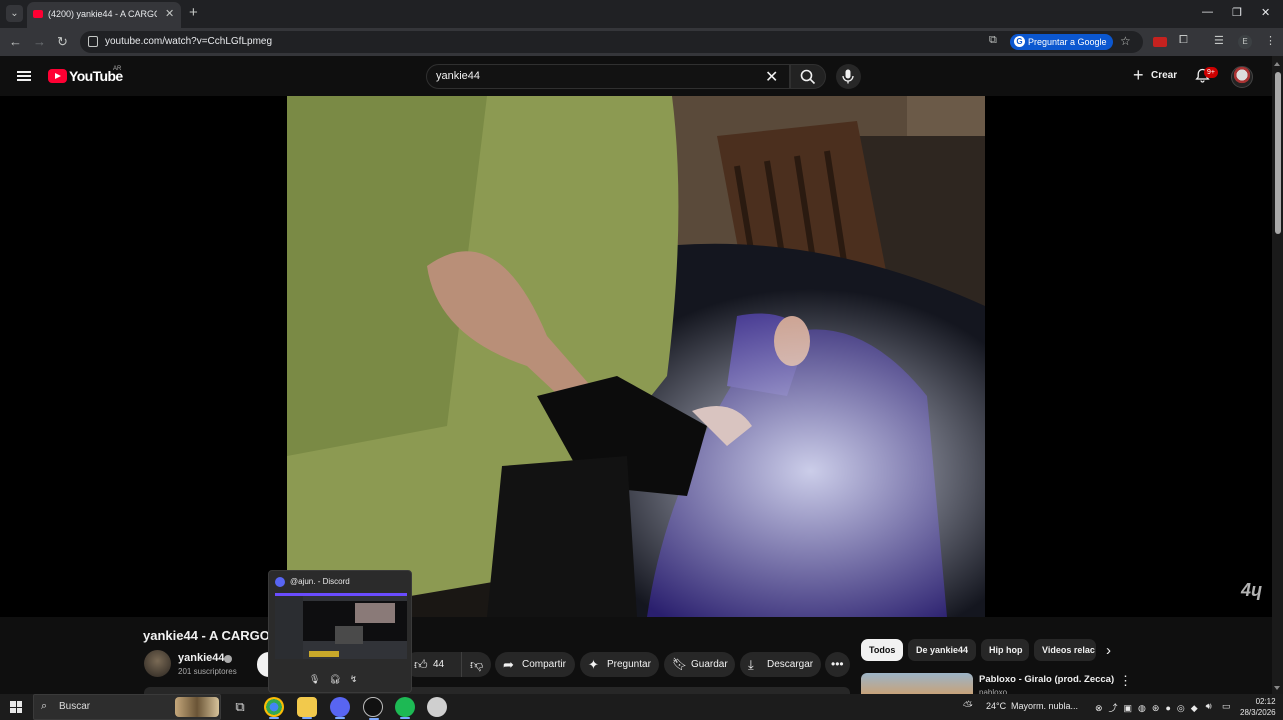 The width and height of the screenshot is (1283, 720). Describe the element at coordinates (1211, 72) in the screenshot. I see `notifications-badge: 9+` at that location.